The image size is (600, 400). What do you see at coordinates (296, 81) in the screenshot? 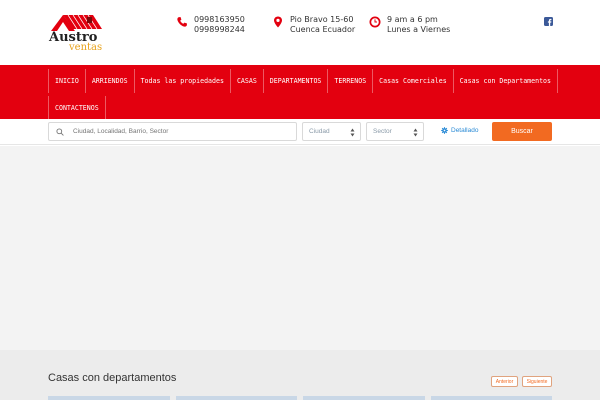
I see `nav-item-departamentos: DEPARTAMENTOS` at bounding box center [296, 81].